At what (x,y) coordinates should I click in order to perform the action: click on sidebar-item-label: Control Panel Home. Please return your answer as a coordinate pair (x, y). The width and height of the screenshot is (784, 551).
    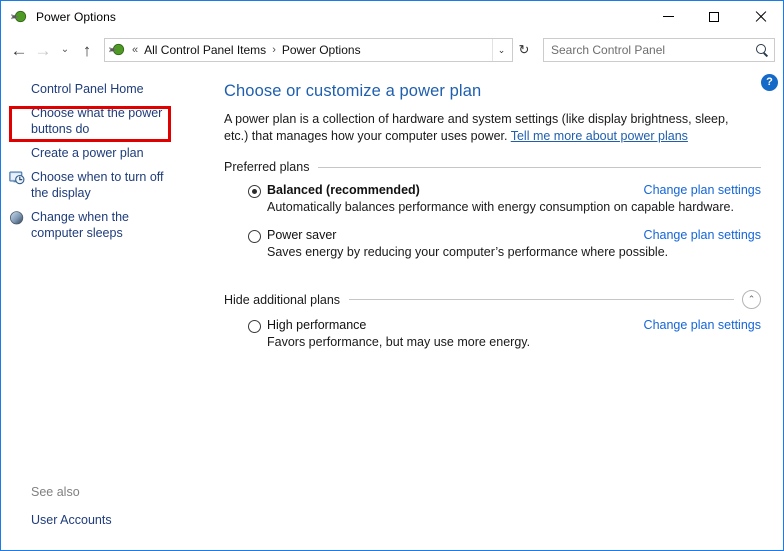
    Looking at the image, I should click on (87, 89).